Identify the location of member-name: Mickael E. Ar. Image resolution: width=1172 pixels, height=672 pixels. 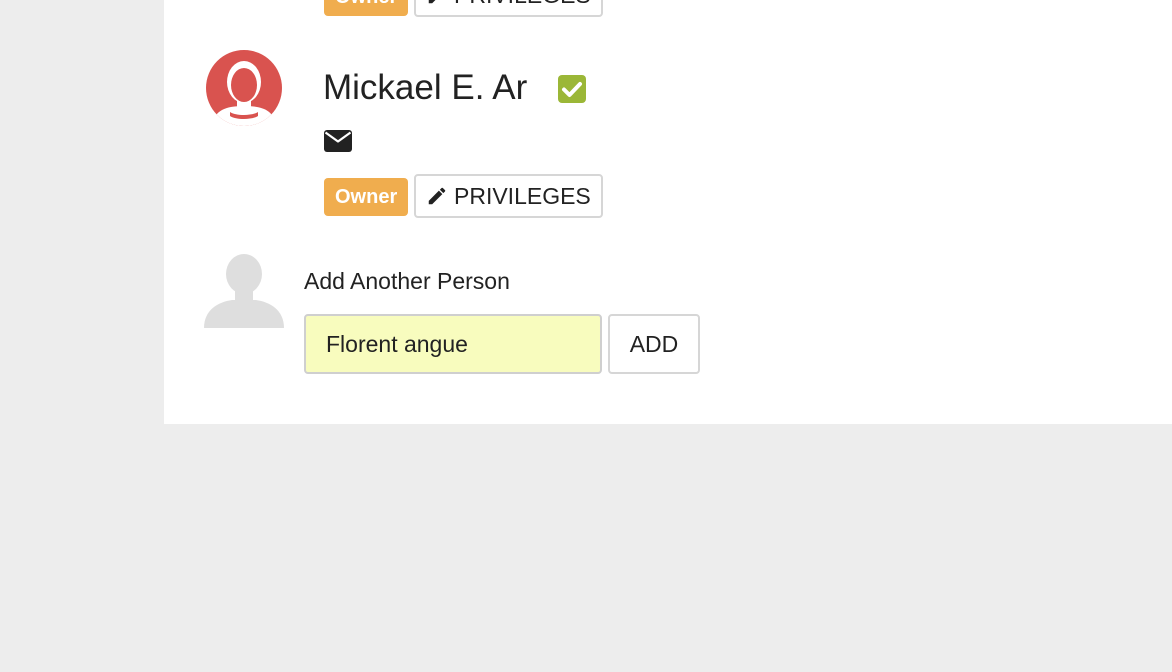
(425, 87).